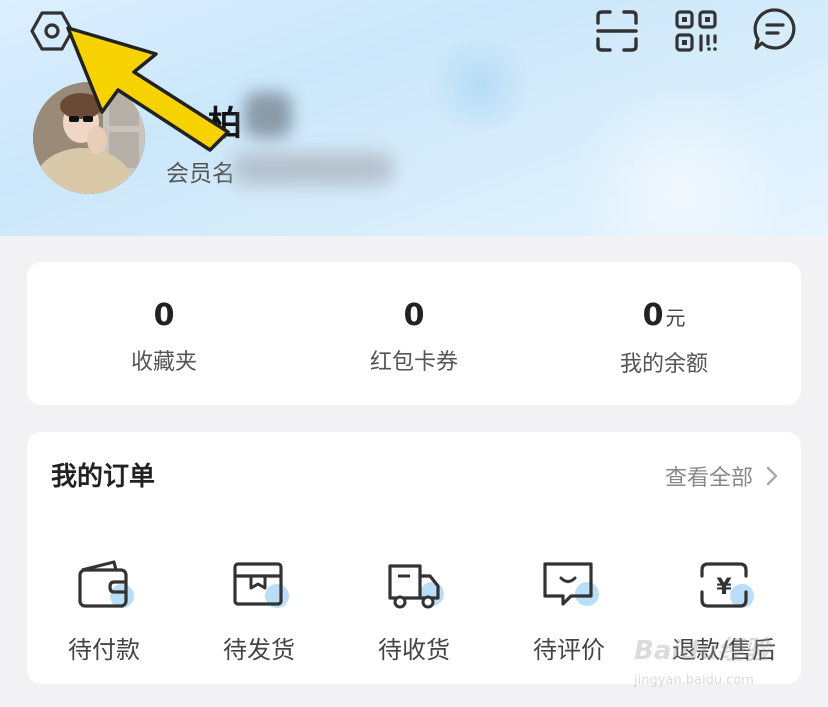  Describe the element at coordinates (694, 680) in the screenshot. I see `watermark-url: jingyan.baidu.com` at that location.